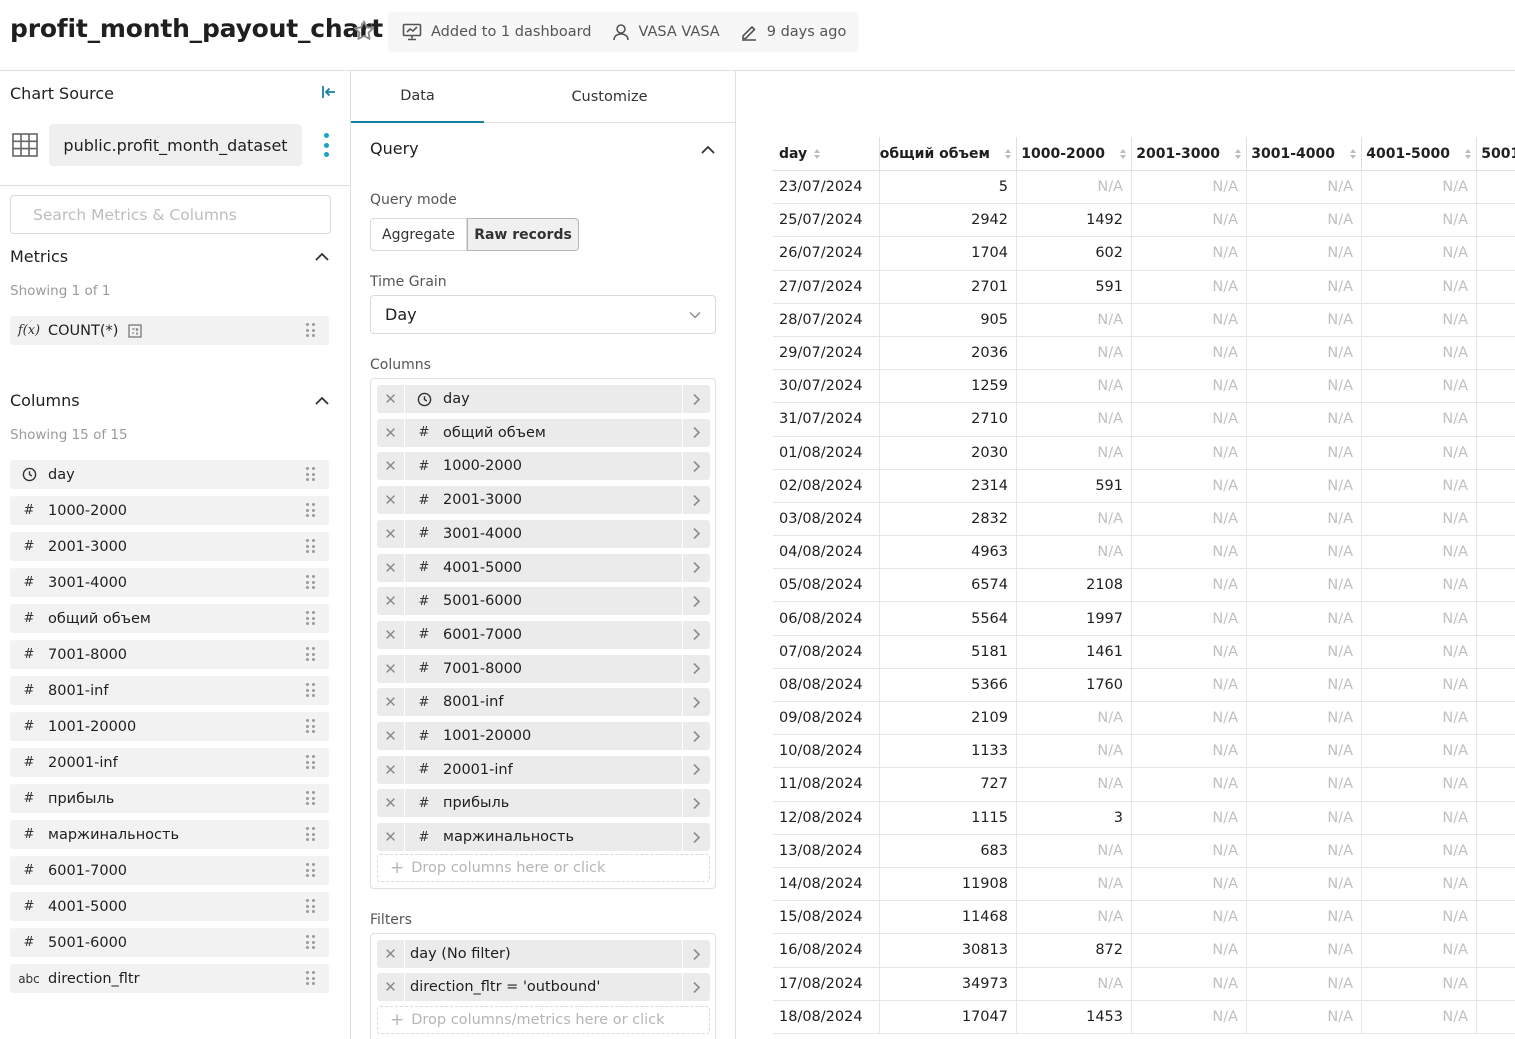 The image size is (1515, 1039). I want to click on column-item: # маржинальность, so click(169, 834).